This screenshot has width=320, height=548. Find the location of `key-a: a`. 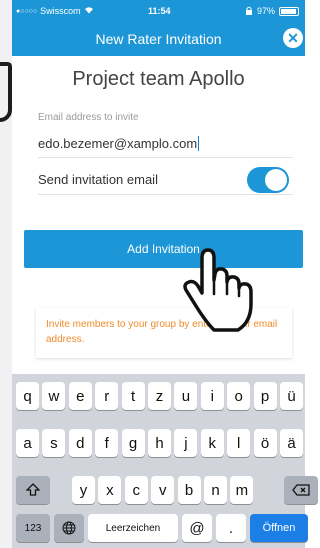

key-a: a is located at coordinates (27, 443).